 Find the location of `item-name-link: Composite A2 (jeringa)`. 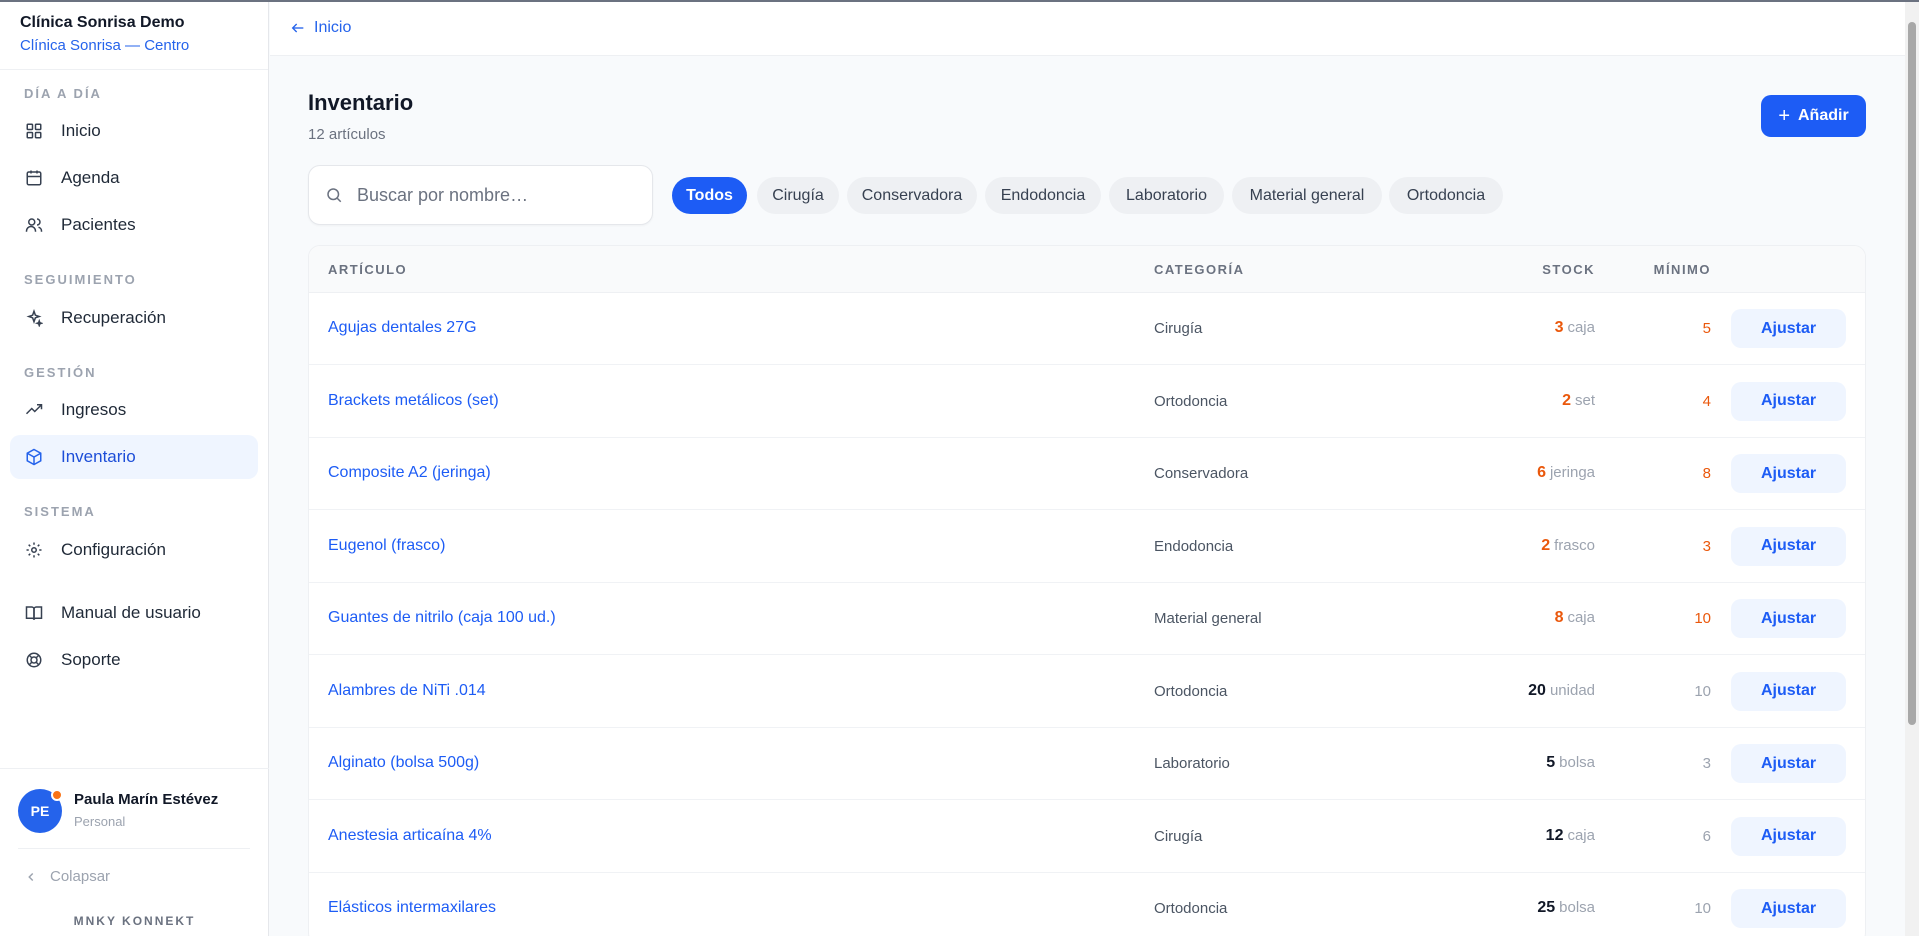

item-name-link: Composite A2 (jeringa) is located at coordinates (409, 473).